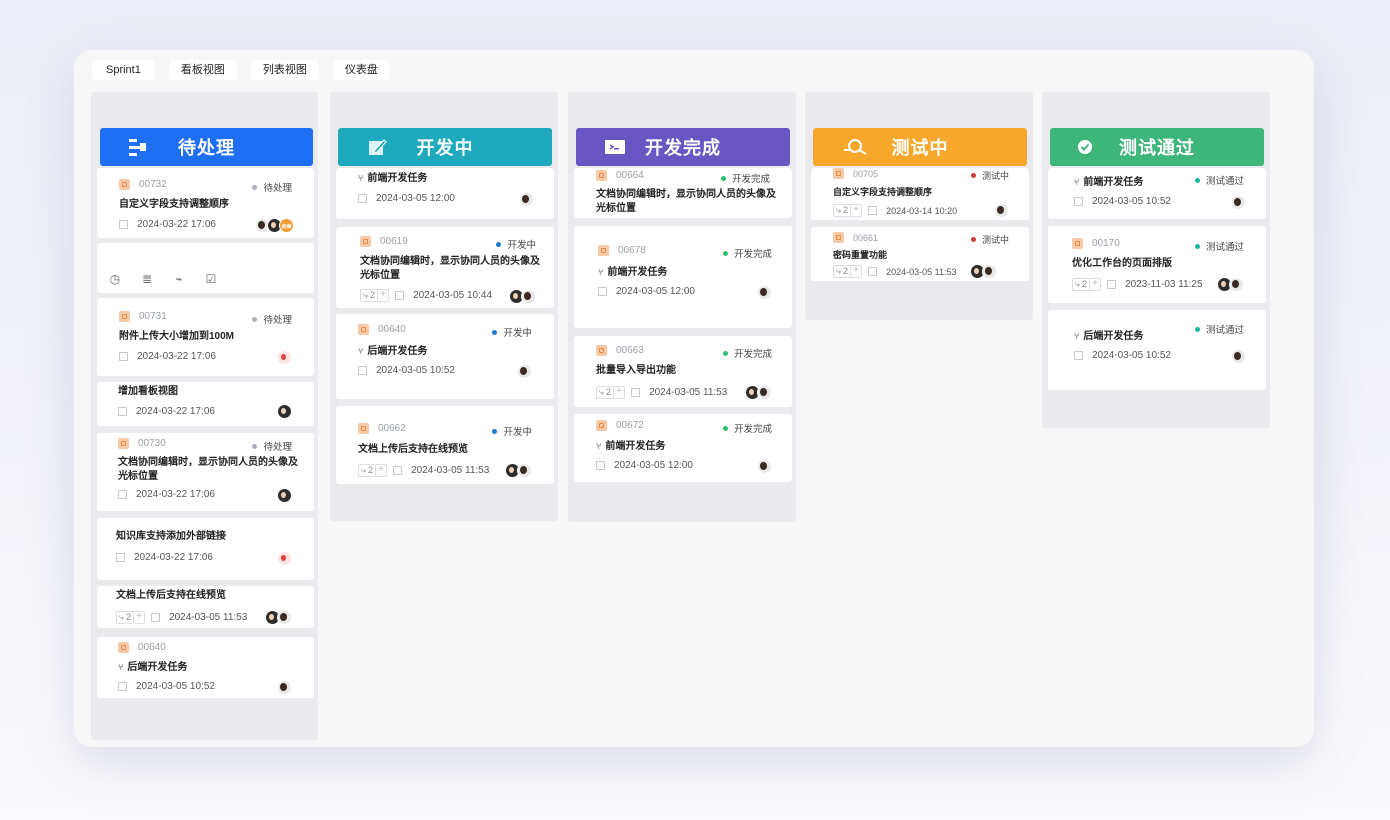 This screenshot has width=1390, height=820. Describe the element at coordinates (137, 147) in the screenshot. I see `flow-icon` at that location.